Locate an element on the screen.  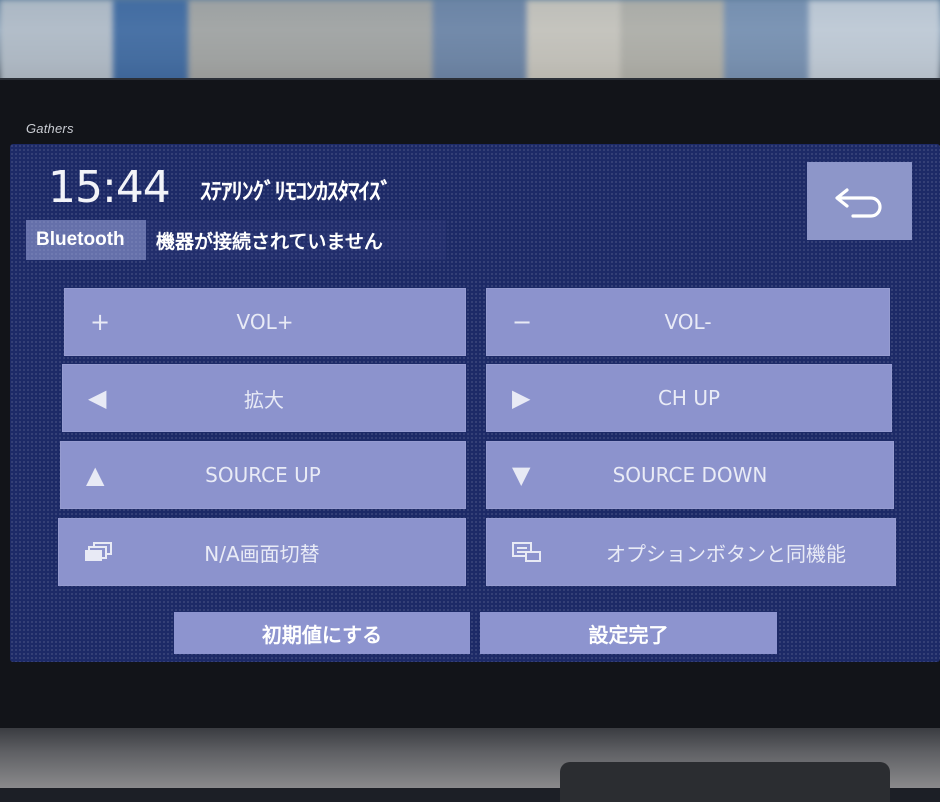
ch-up-button: ▶ CH UP is located at coordinates (689, 398).